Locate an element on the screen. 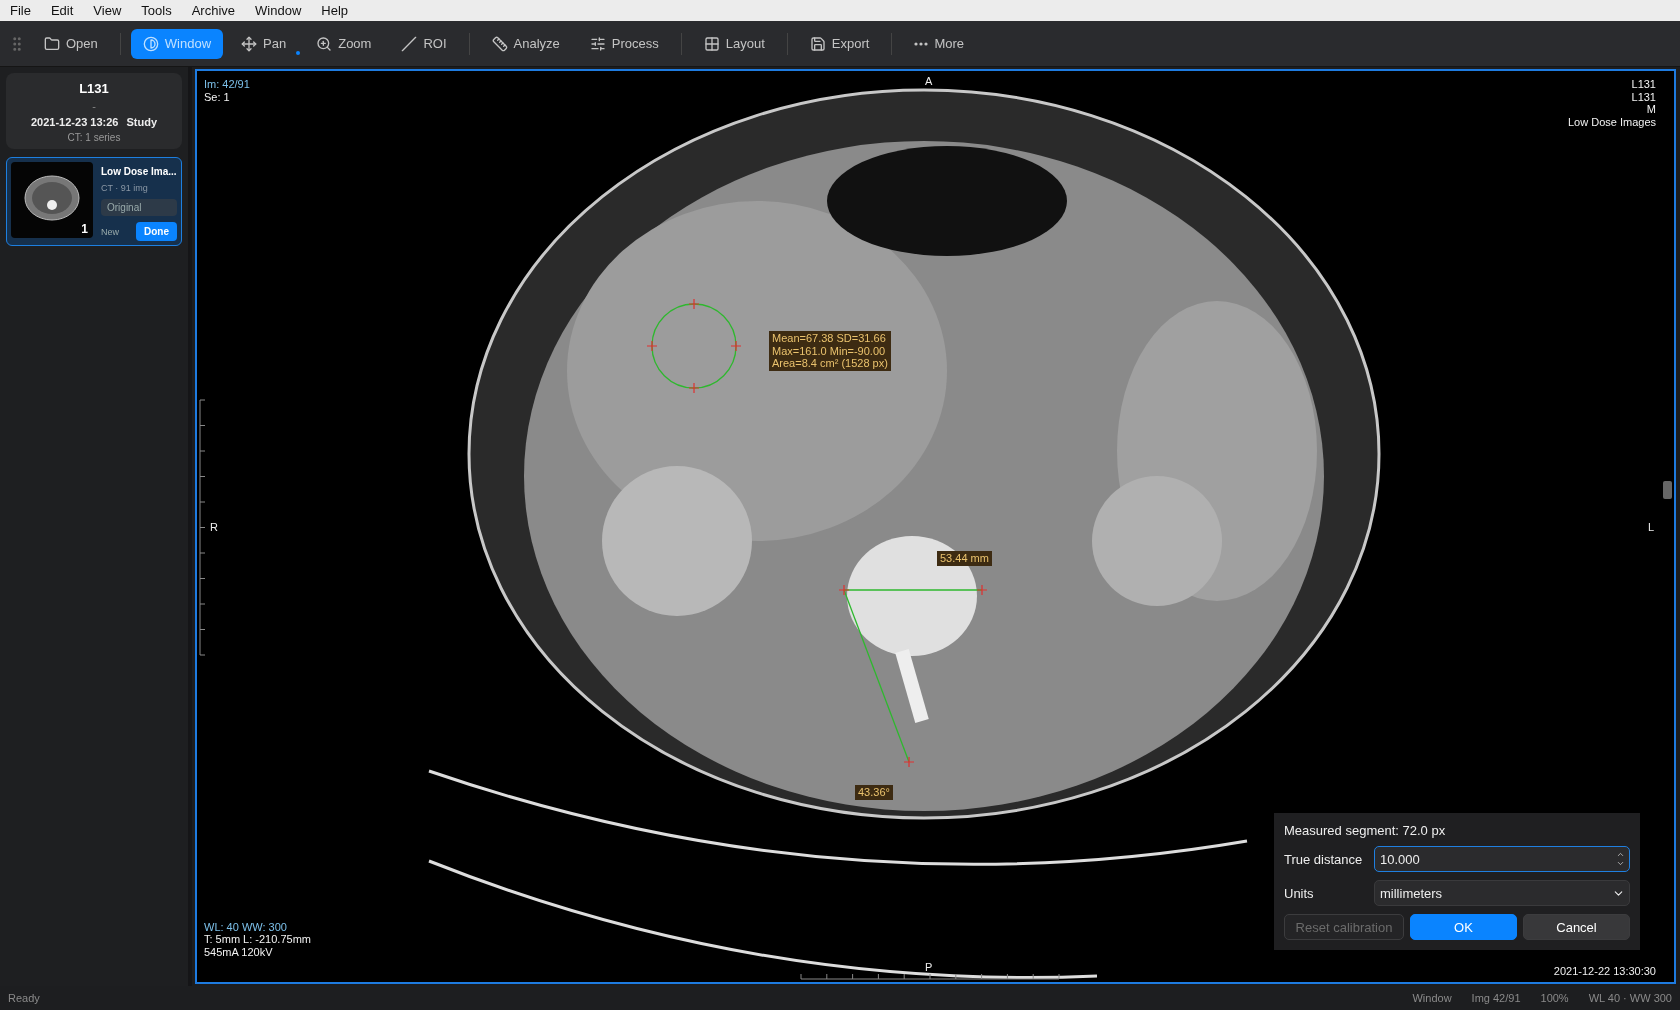 This screenshot has height=1010, width=1680. status-item: Window is located at coordinates (1432, 998).